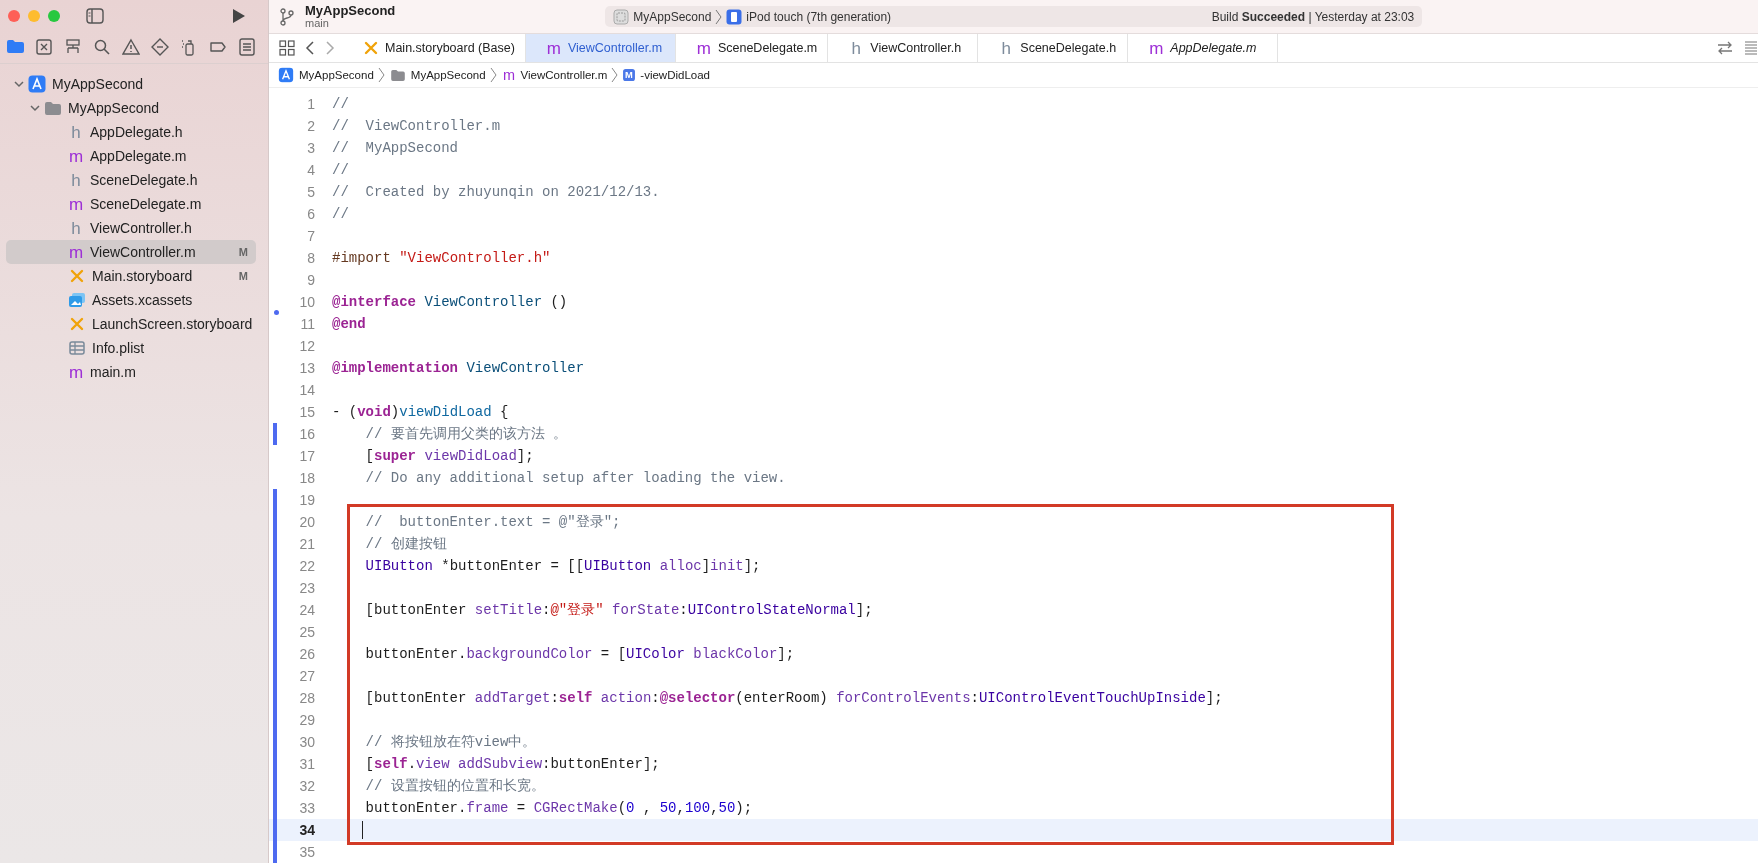  What do you see at coordinates (330, 48) in the screenshot?
I see `forward-icon` at bounding box center [330, 48].